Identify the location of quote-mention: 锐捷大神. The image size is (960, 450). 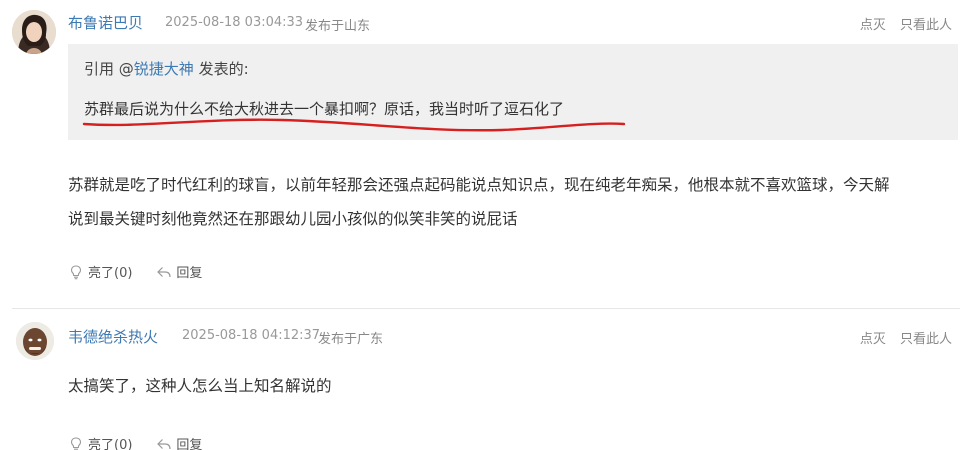
(164, 69).